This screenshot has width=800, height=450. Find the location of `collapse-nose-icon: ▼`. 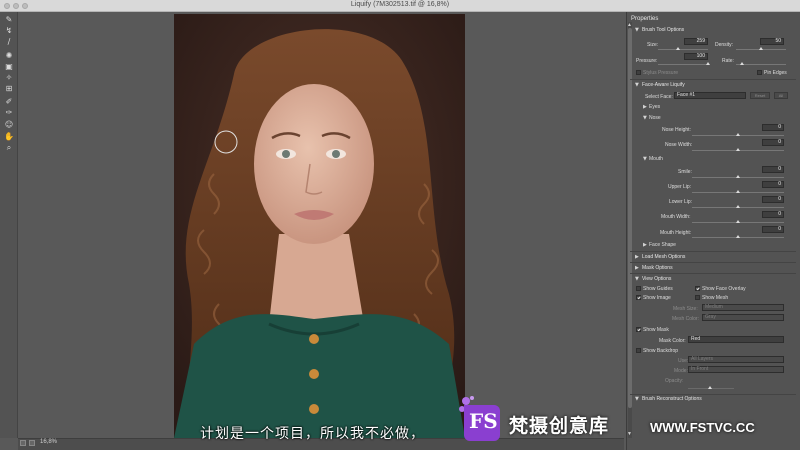

collapse-nose-icon: ▼ is located at coordinates (645, 118).